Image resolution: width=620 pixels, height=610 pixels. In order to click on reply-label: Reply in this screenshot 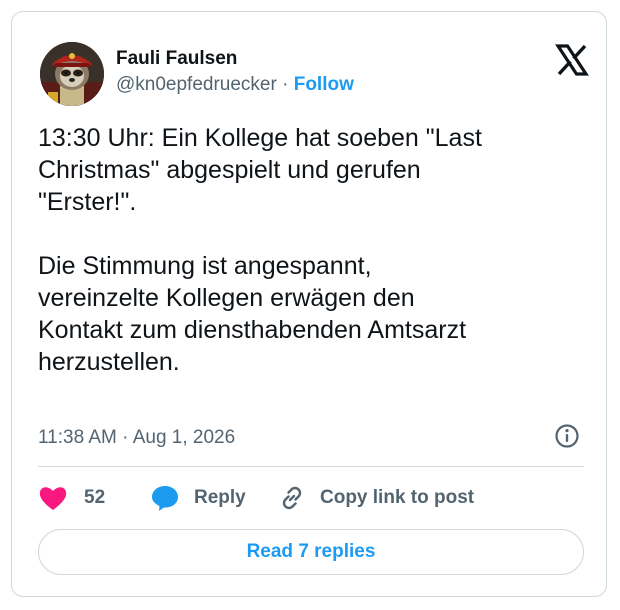, I will do `click(220, 497)`.